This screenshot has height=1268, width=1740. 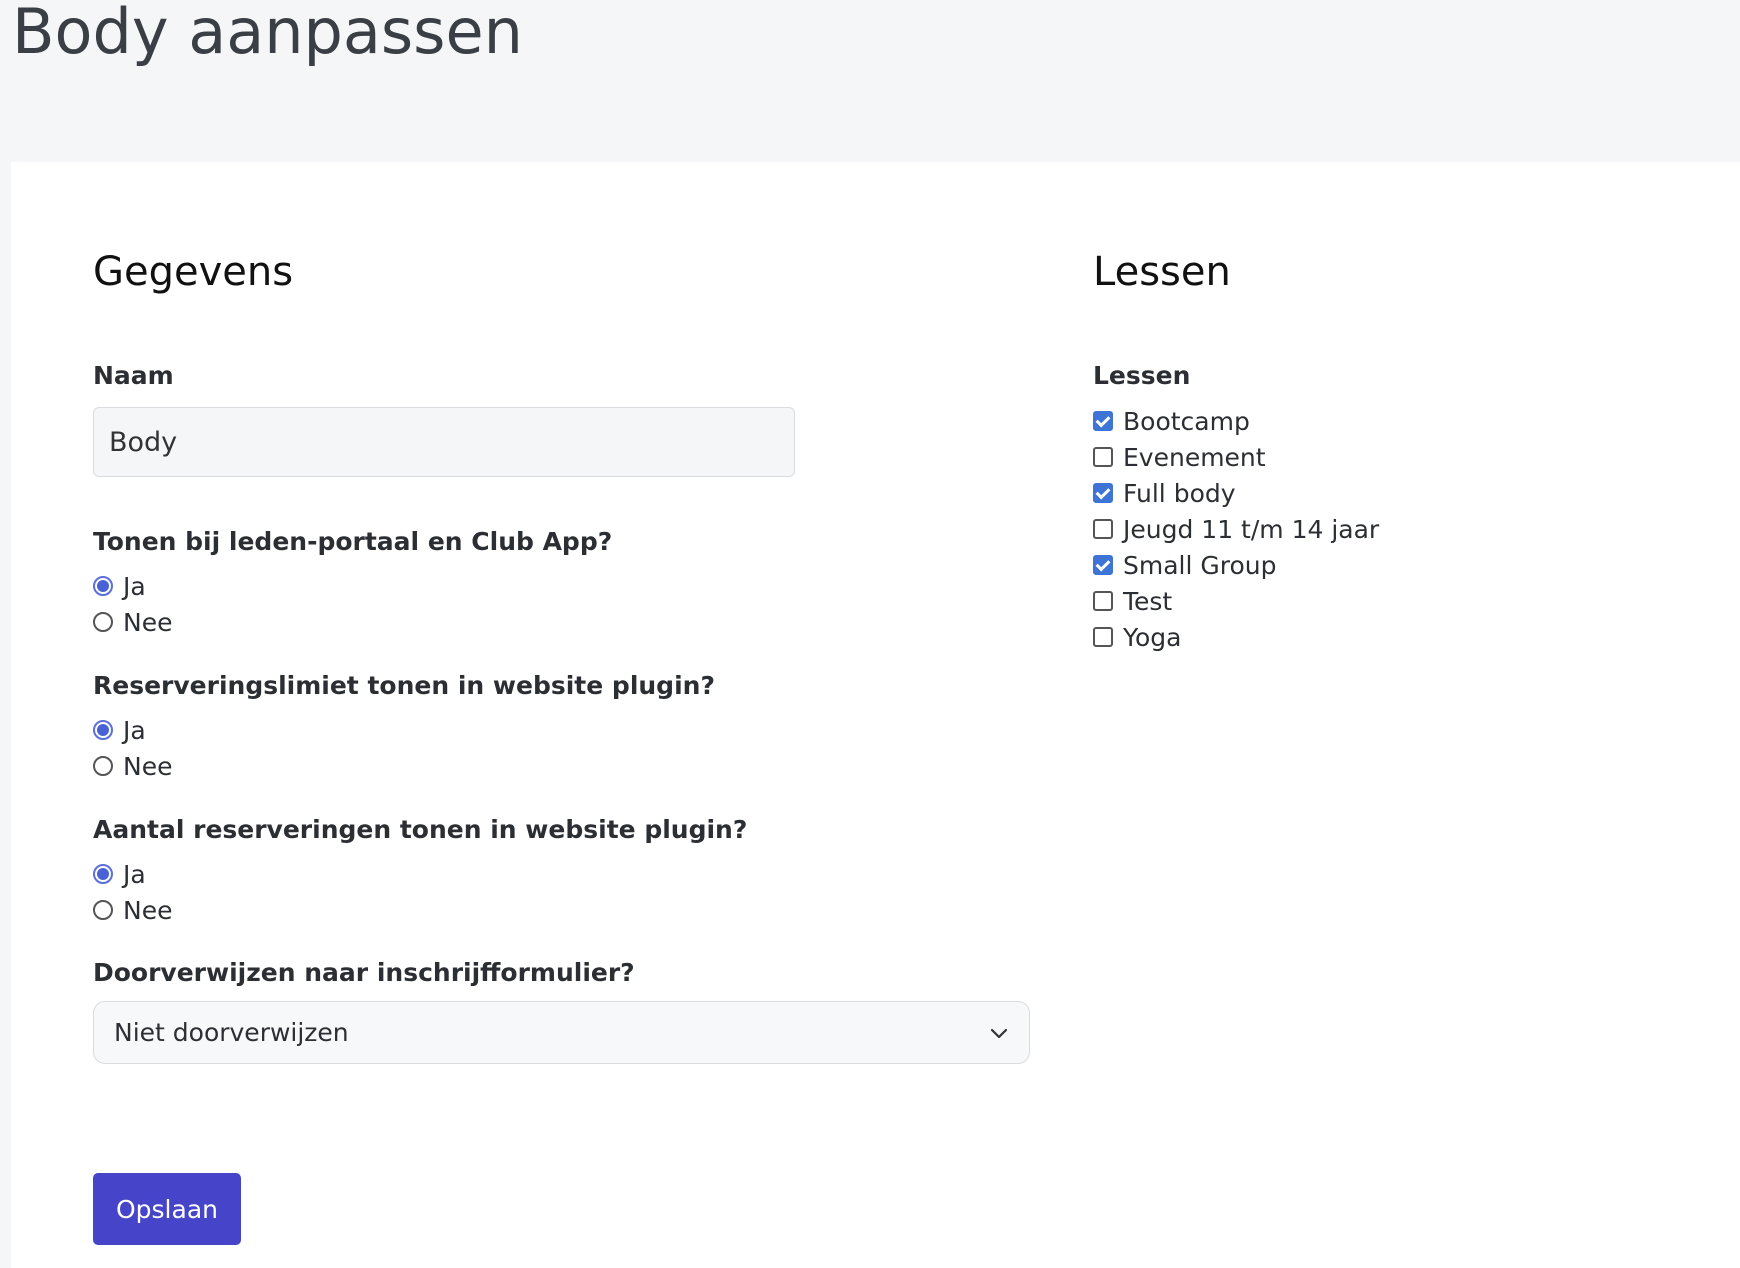 What do you see at coordinates (1142, 375) in the screenshot?
I see `lessons-label: Lessen` at bounding box center [1142, 375].